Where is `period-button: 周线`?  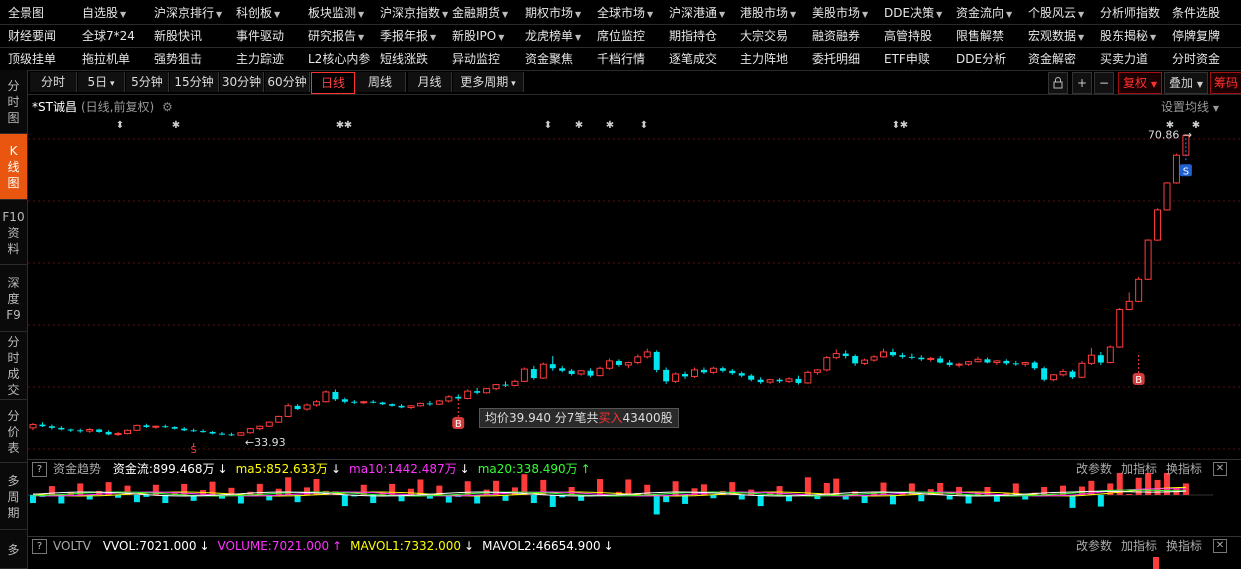
period-button: 周线 is located at coordinates (380, 82).